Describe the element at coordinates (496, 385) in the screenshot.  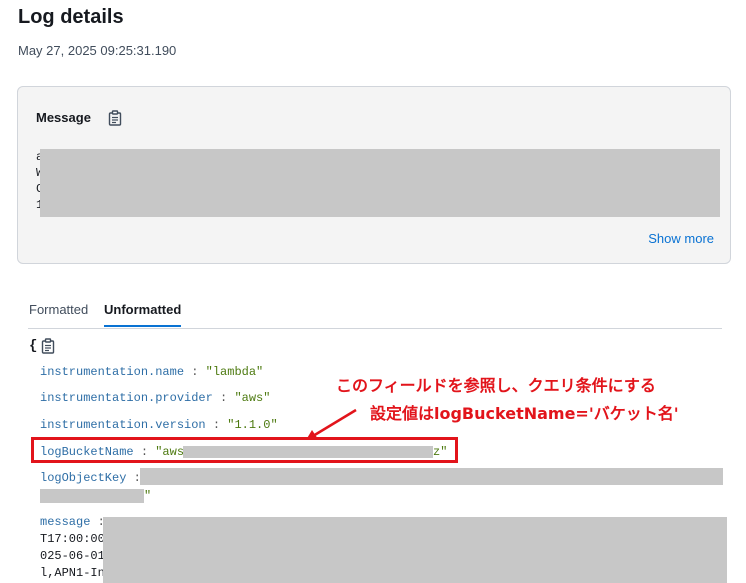
I see `annotation-line-1: このフィールドを参照し、クエリ条件にする` at that location.